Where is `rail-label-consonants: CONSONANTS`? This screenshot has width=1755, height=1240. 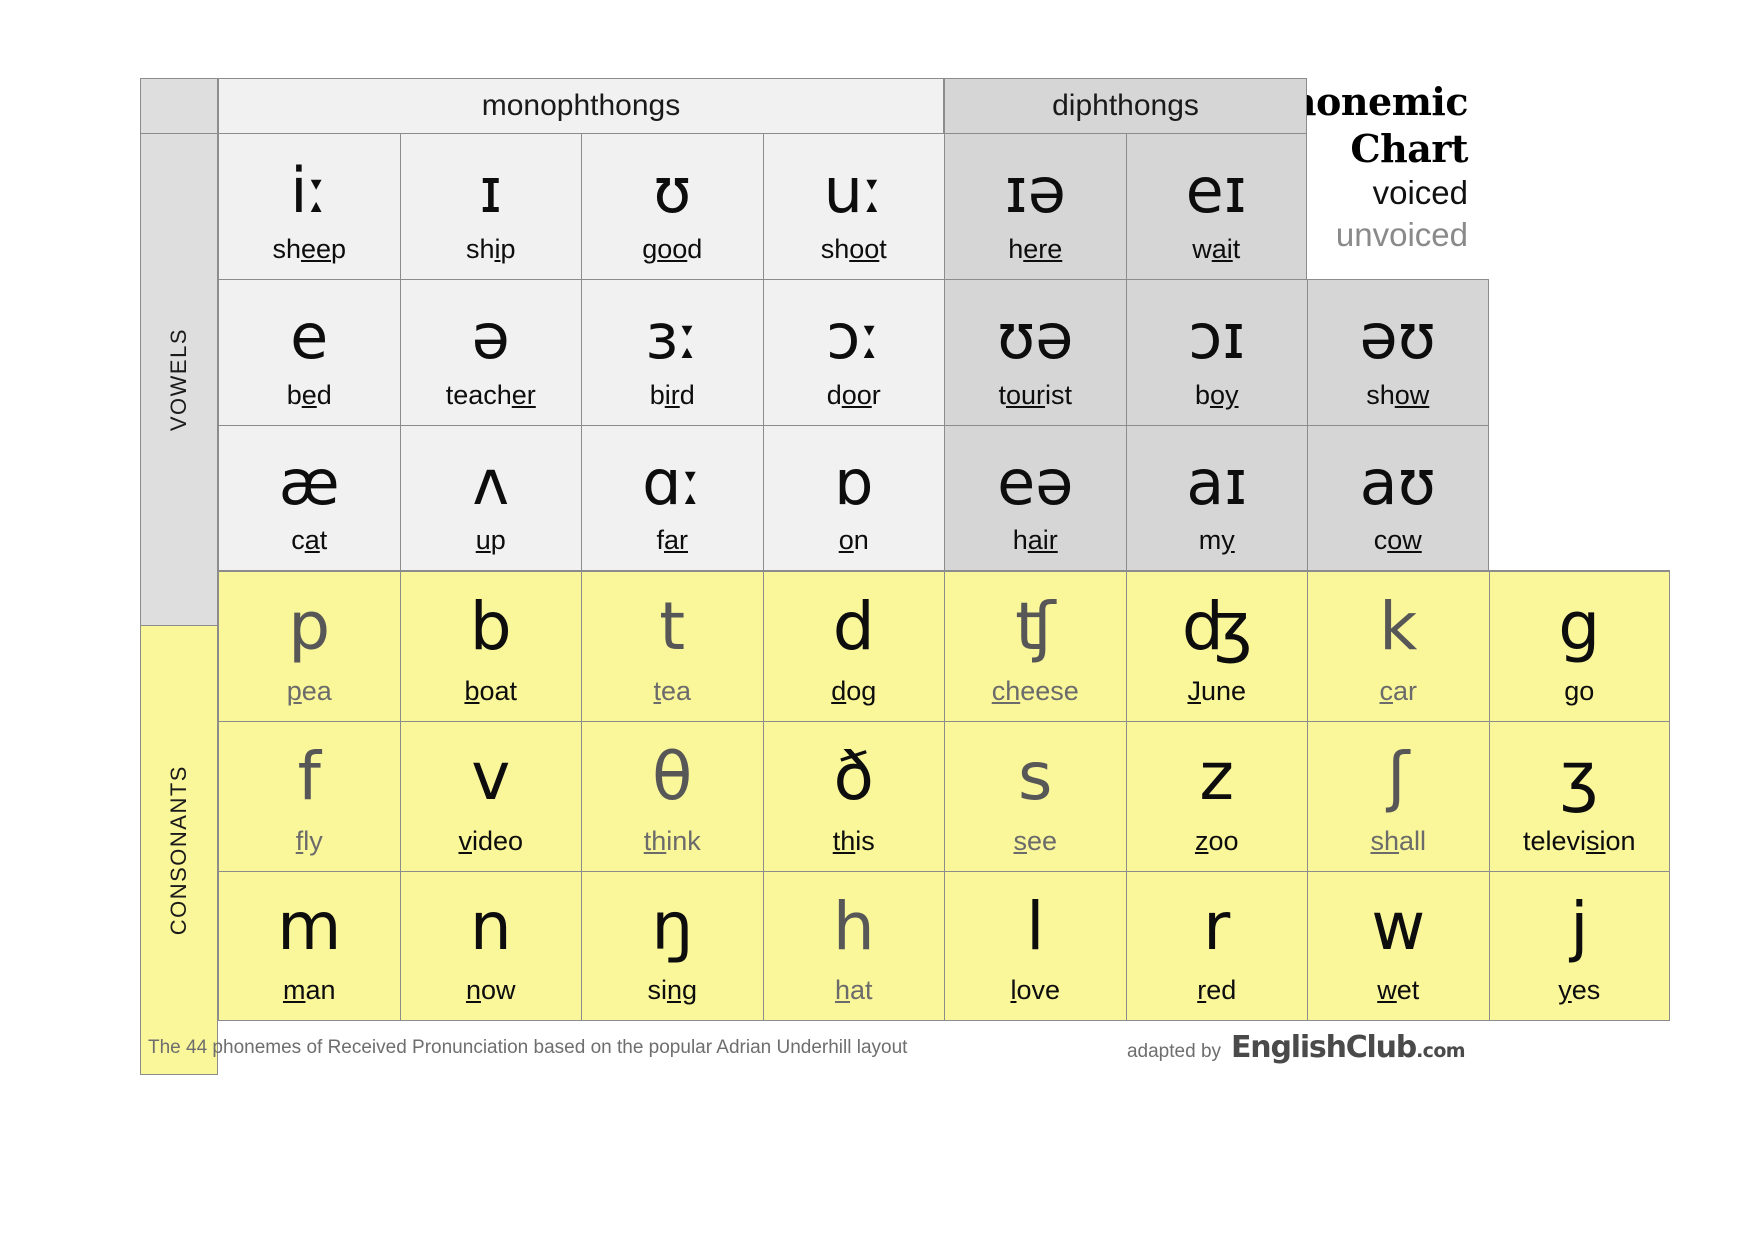 rail-label-consonants: CONSONANTS is located at coordinates (179, 850).